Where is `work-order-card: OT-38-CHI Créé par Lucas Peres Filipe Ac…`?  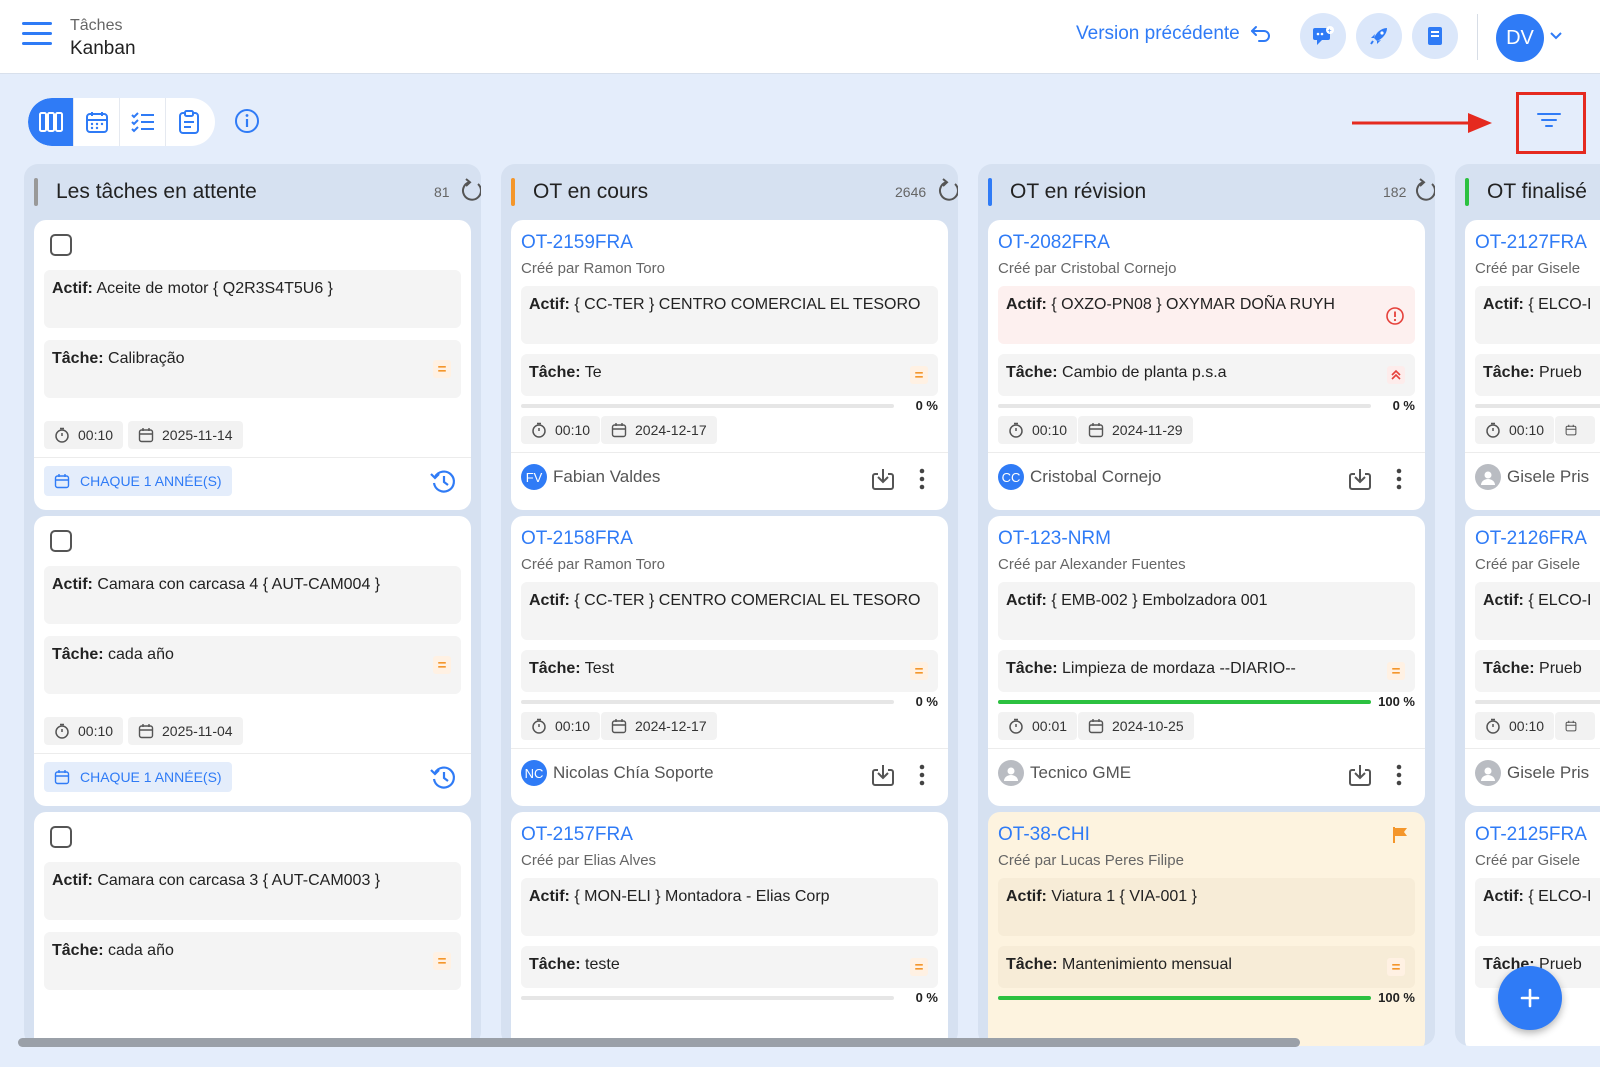 work-order-card: OT-38-CHI Créé par Lucas Peres Filipe Ac… is located at coordinates (1206, 929).